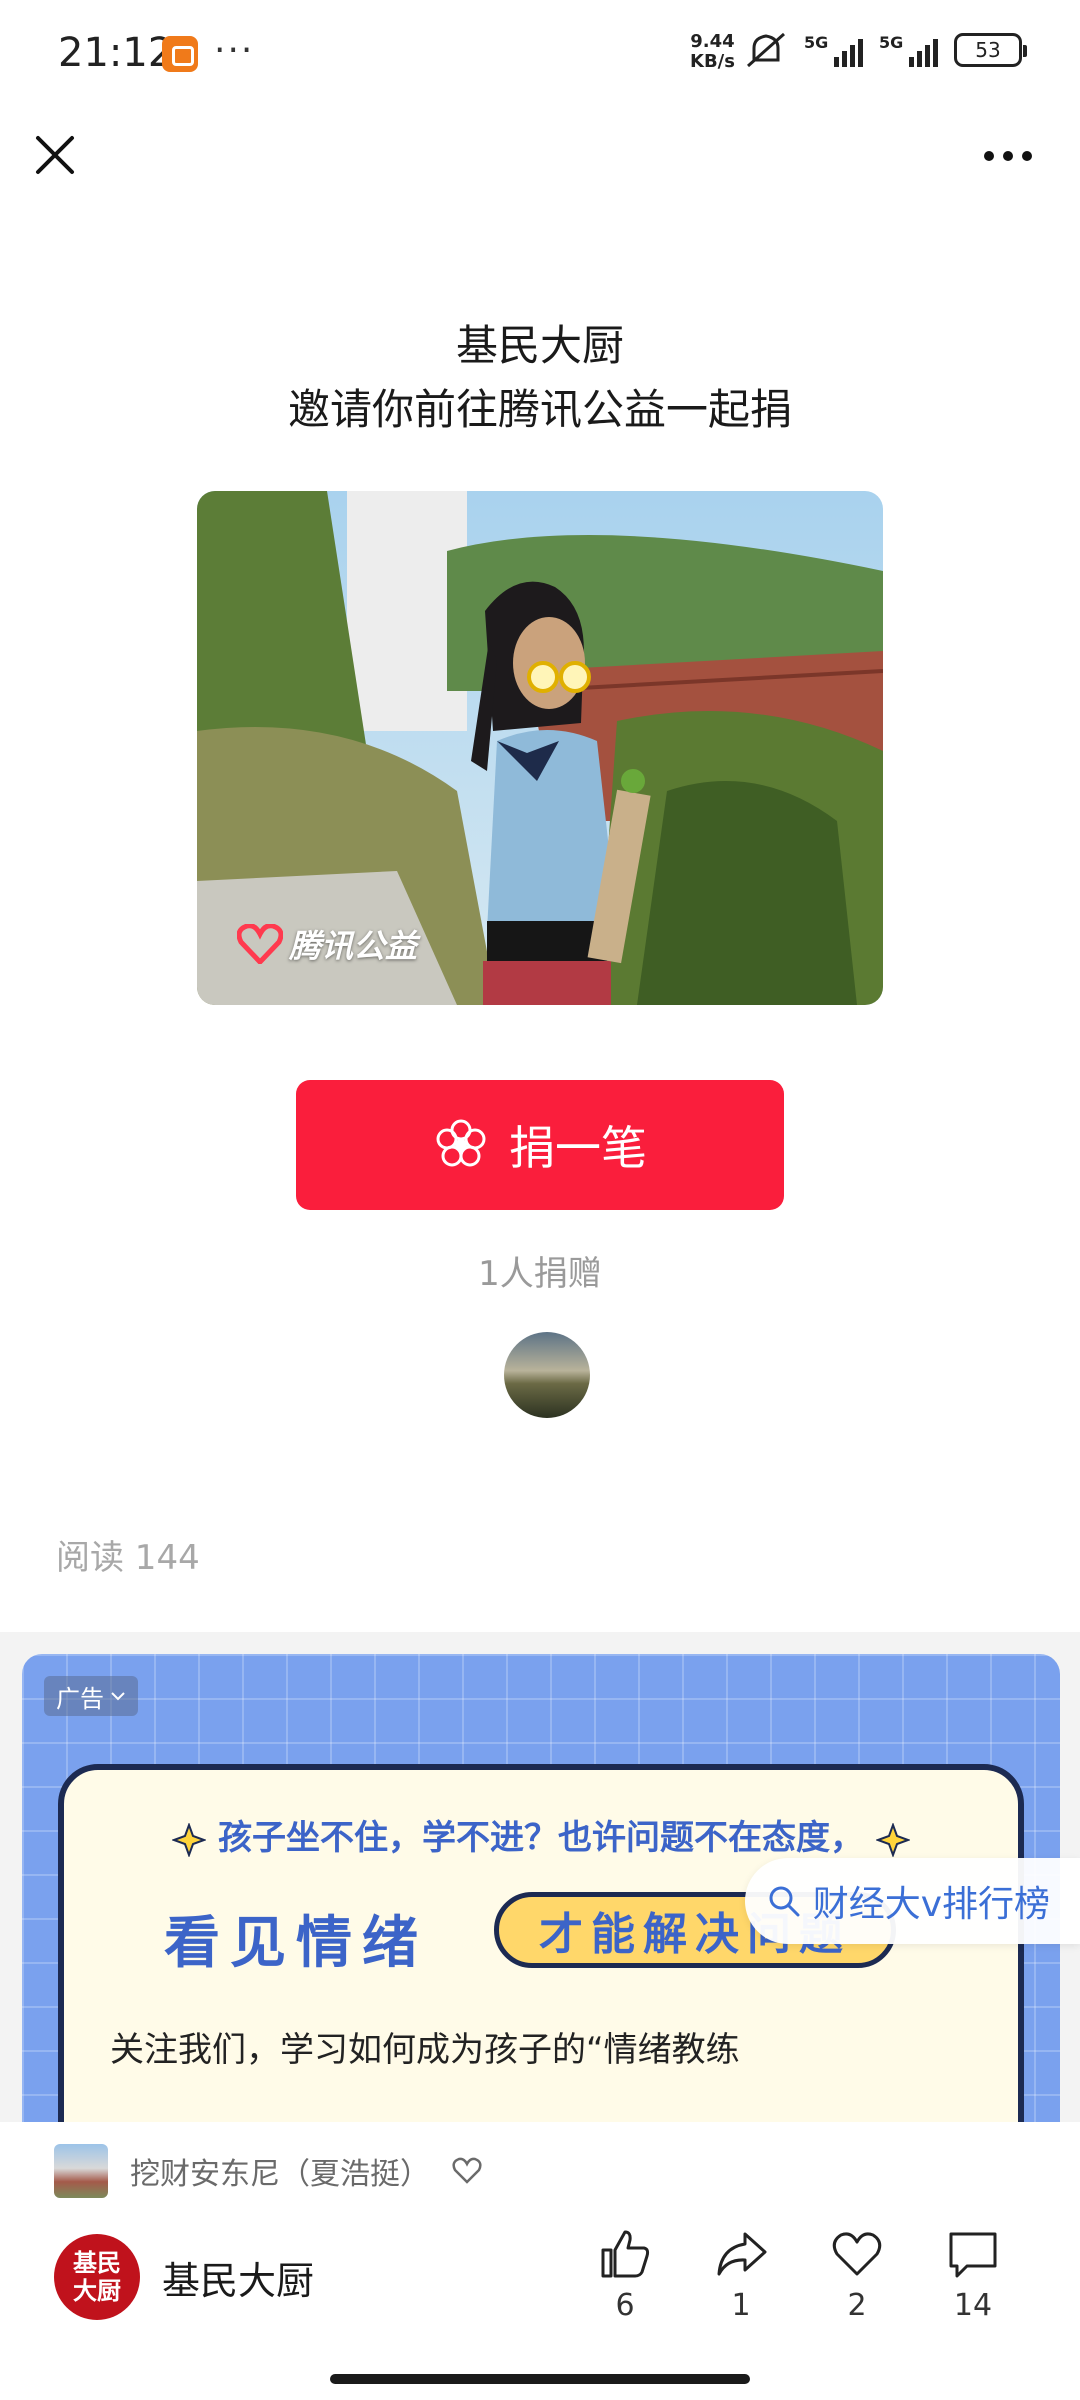 The height and width of the screenshot is (2400, 1080). I want to click on inviter-name: 基民大厨, so click(539, 345).